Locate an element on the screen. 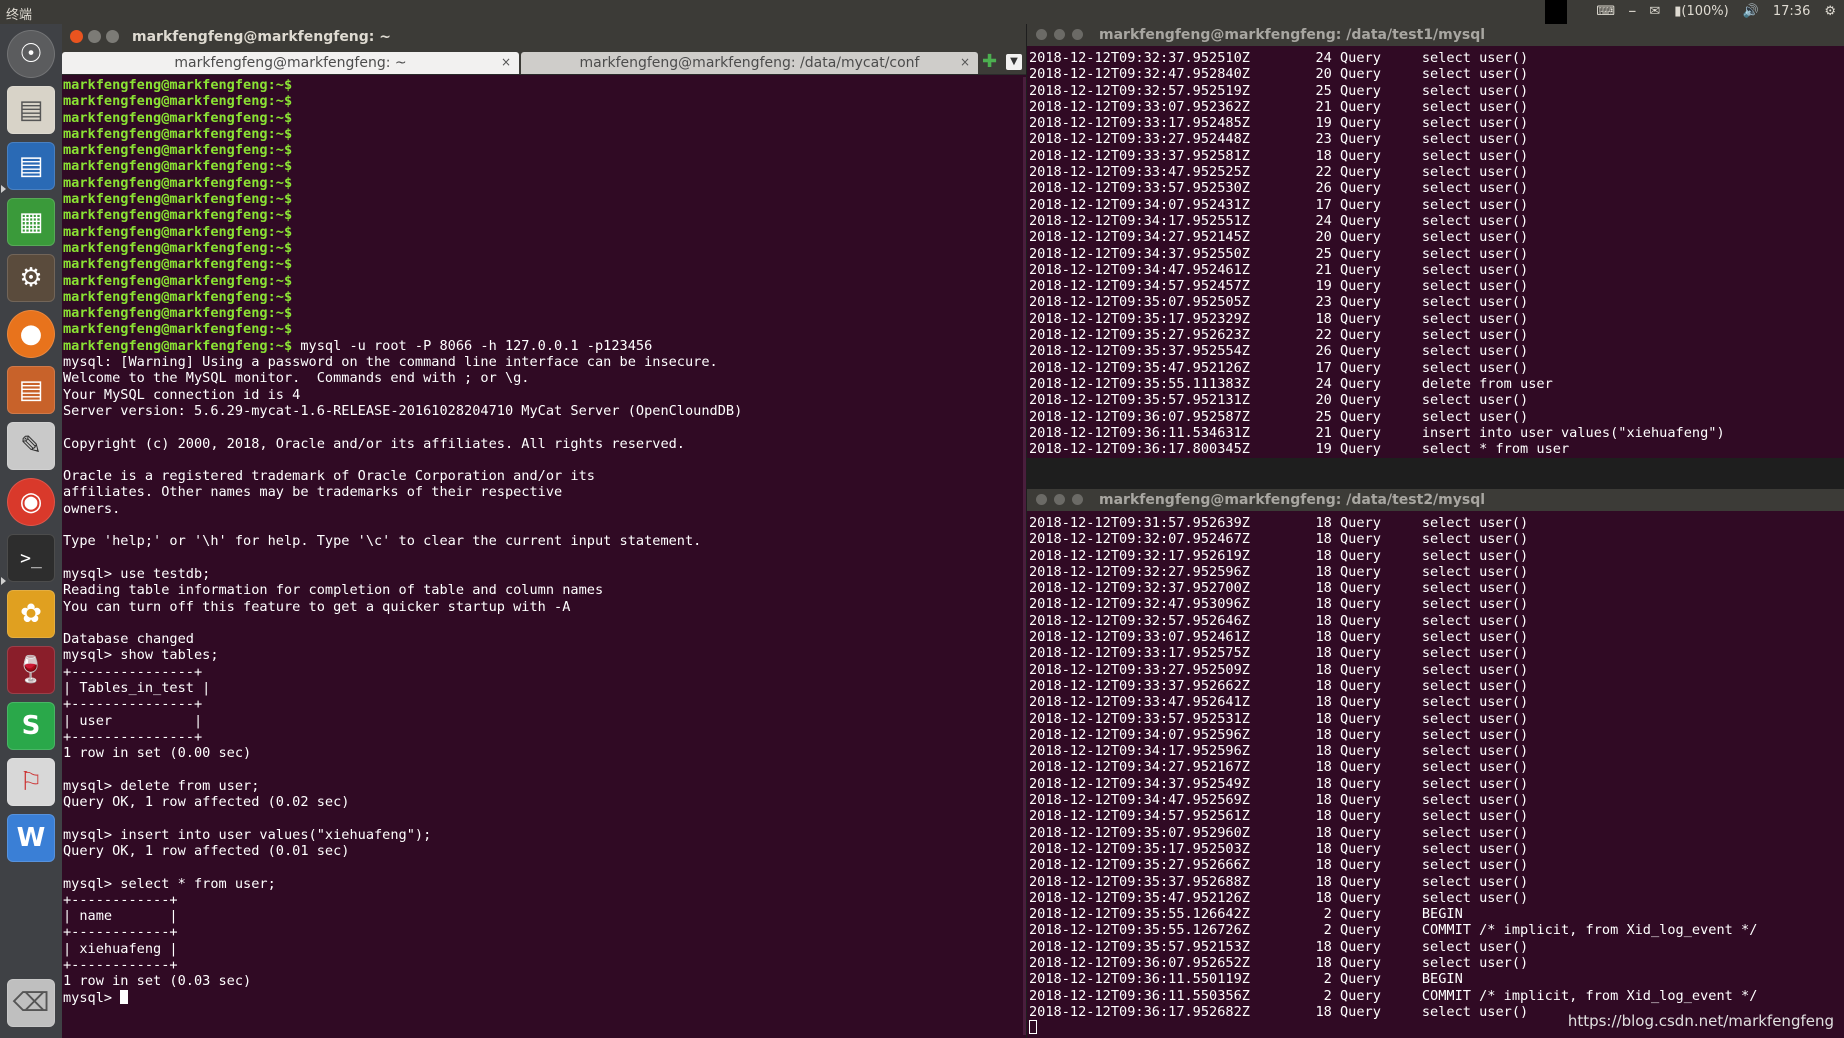  launcher: ☉ ▤ ▤ ▦ ⚙ ● ▤ ✎ ◉ >_ ✿ 🍷 S ⚐ W ⌫ is located at coordinates (31, 531).